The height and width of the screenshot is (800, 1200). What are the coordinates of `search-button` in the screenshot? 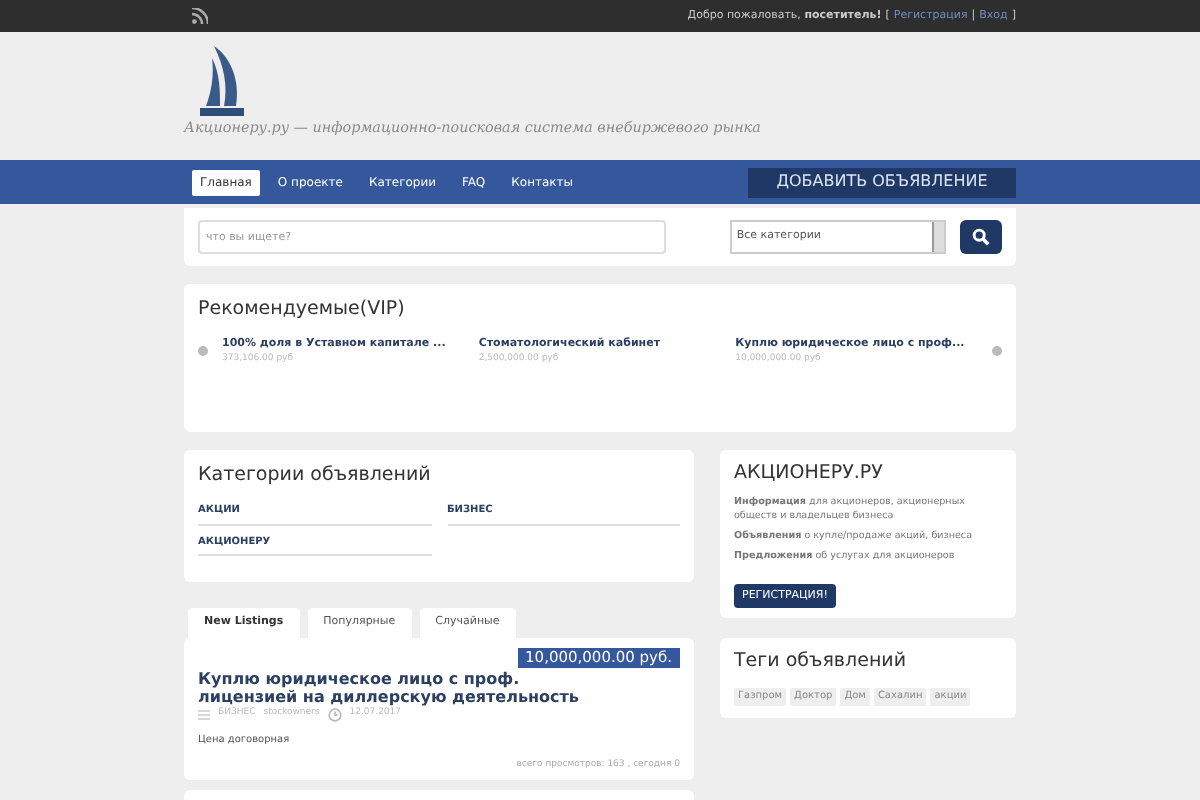 It's located at (981, 237).